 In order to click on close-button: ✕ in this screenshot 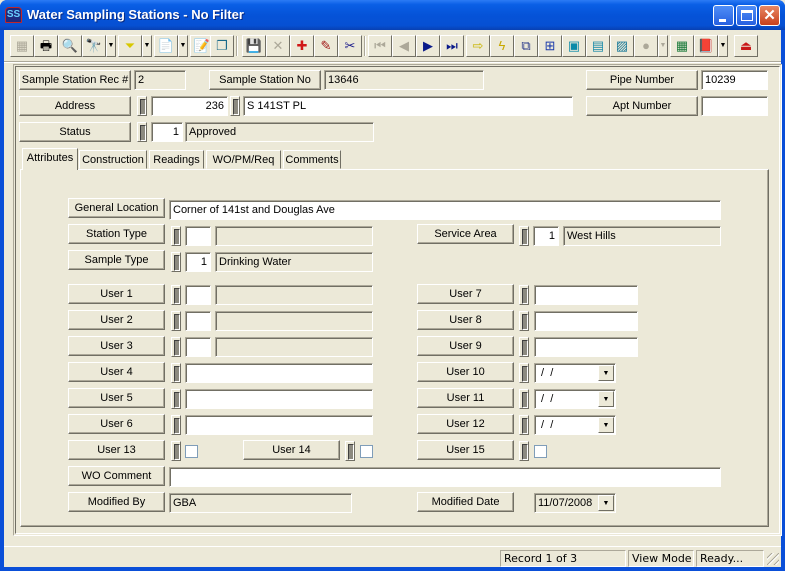, I will do `click(769, 15)`.